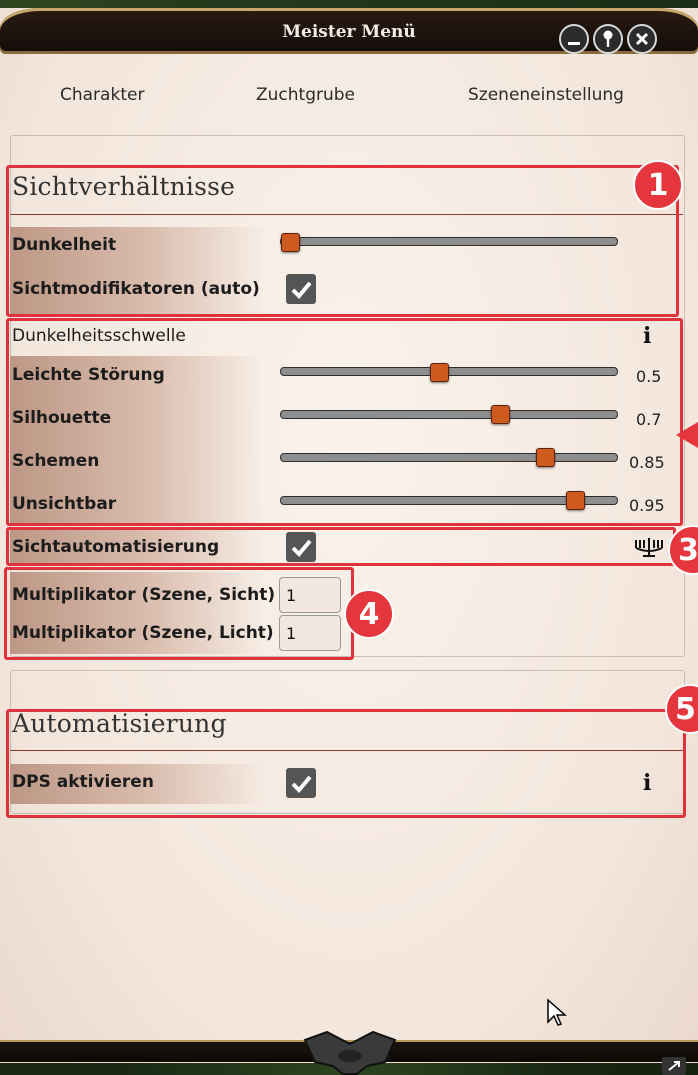 This screenshot has height=1075, width=698. Describe the element at coordinates (305, 95) in the screenshot. I see `tab-zuchtgrube: Zuchtgrube` at that location.